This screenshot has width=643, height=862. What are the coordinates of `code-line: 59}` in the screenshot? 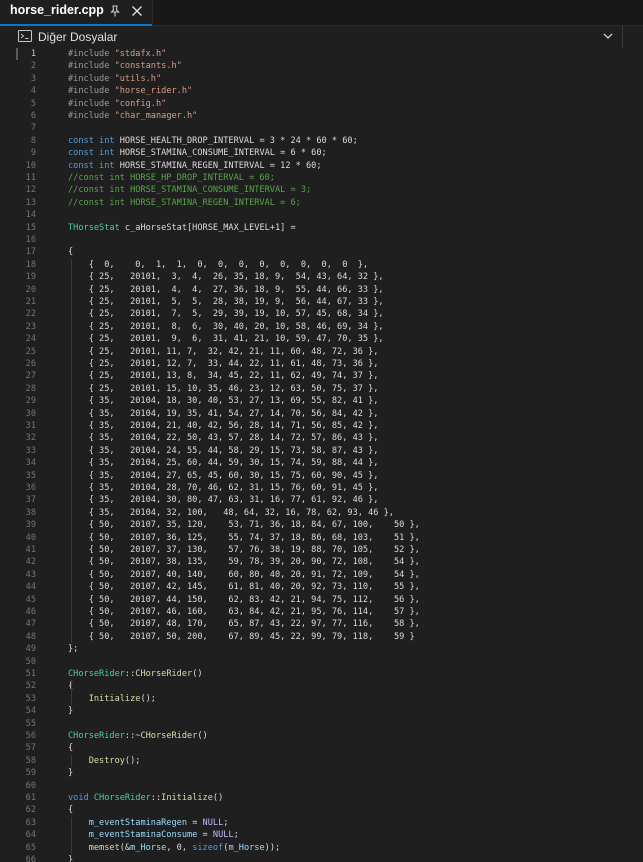 It's located at (321, 773).